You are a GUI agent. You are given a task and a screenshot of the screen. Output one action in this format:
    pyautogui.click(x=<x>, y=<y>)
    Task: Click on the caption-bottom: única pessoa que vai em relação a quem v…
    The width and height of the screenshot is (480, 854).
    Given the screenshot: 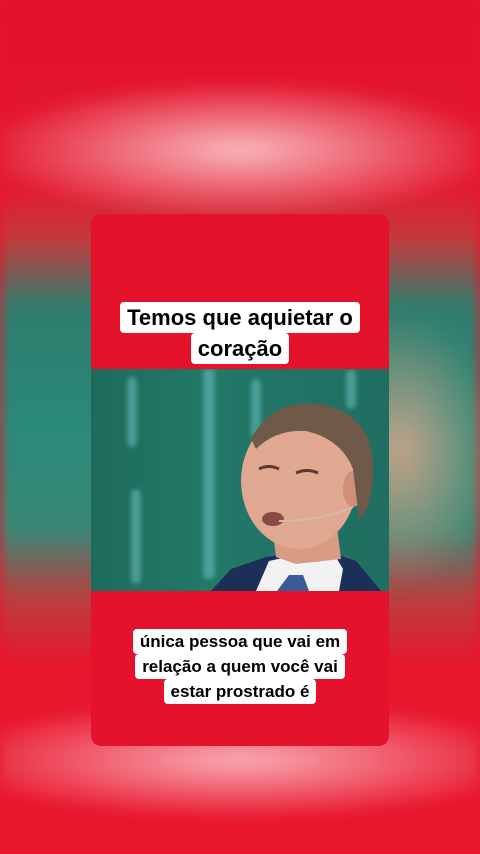 What is the action you would take?
    pyautogui.click(x=240, y=666)
    